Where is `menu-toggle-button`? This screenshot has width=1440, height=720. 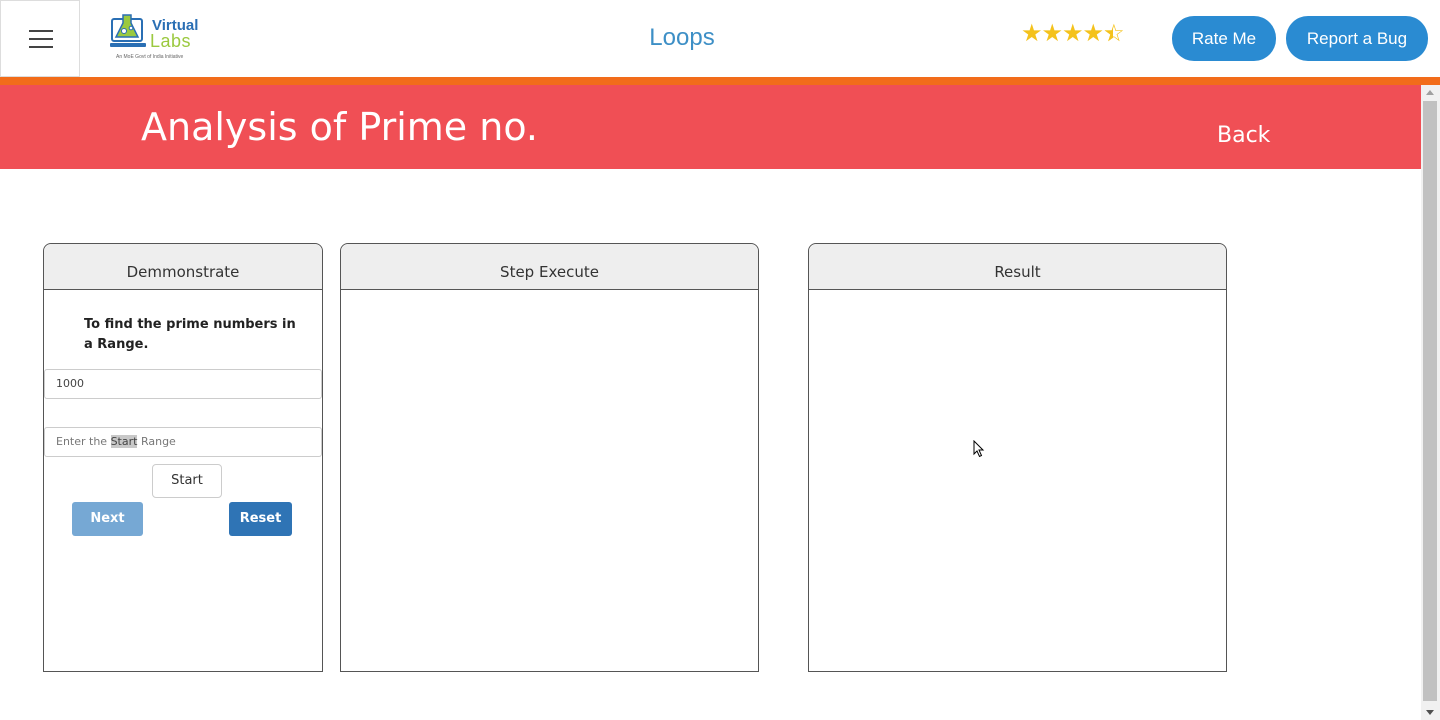 menu-toggle-button is located at coordinates (40, 38).